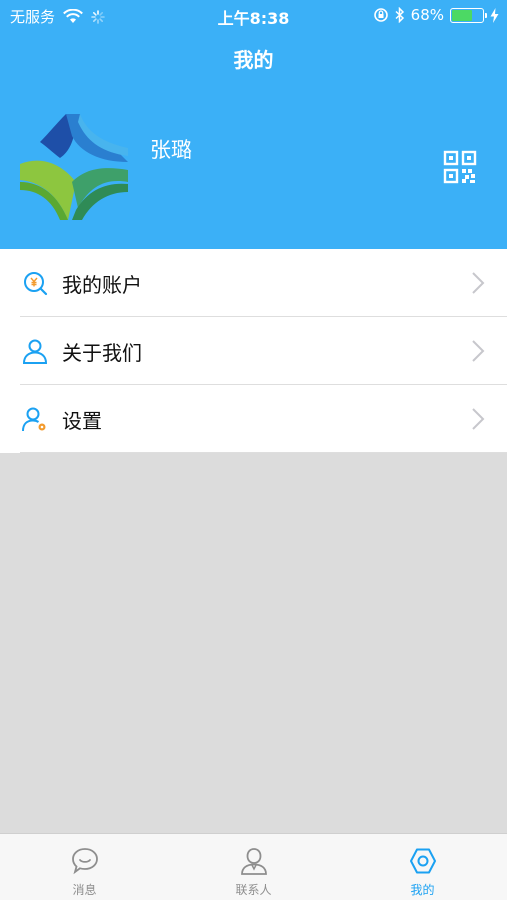  I want to click on tab-label: 联系人, so click(253, 890).